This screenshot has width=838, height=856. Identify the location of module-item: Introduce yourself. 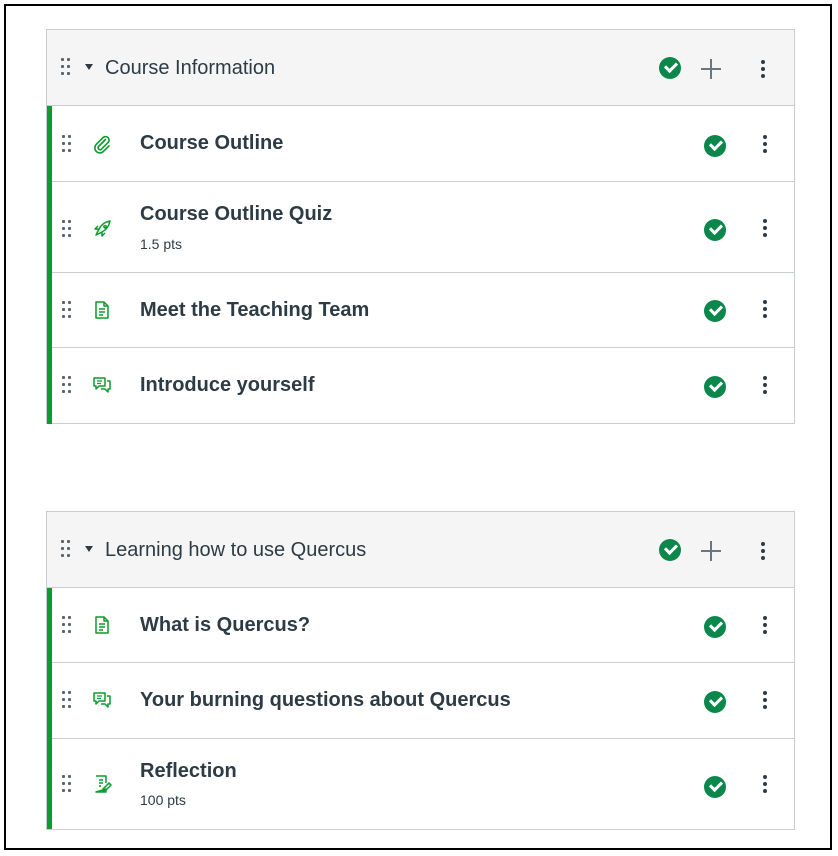
(423, 386).